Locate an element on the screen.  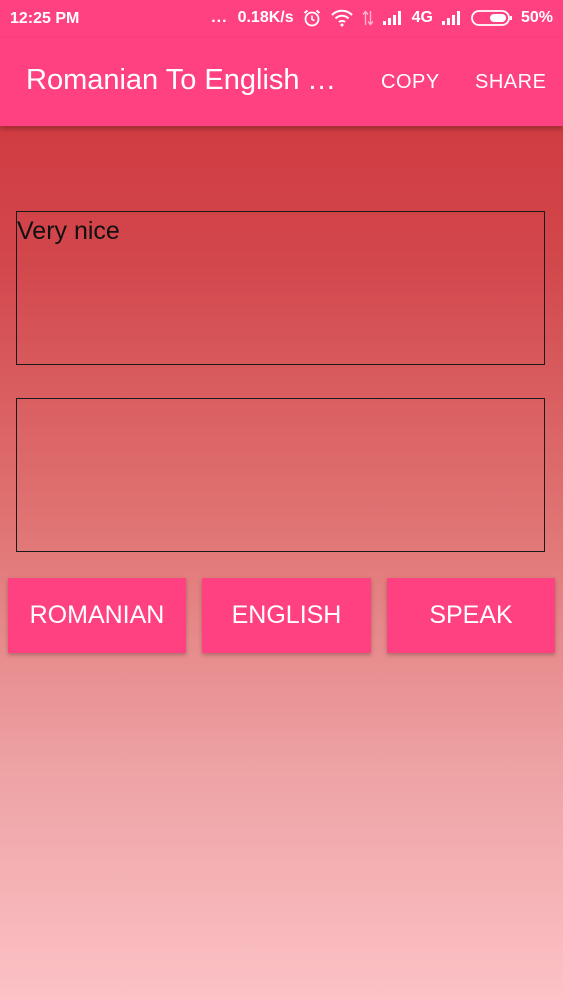
romanian-button: ROMANIAN is located at coordinates (97, 615).